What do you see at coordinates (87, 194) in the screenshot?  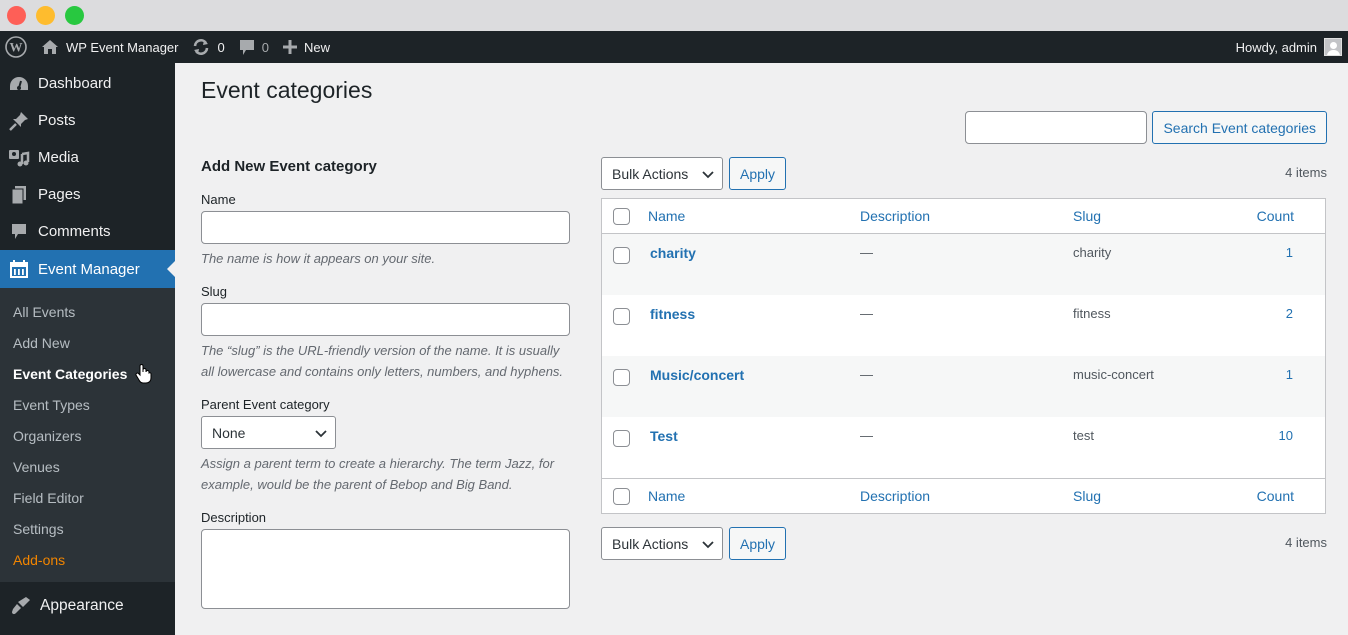 I see `sidebar-item-pages: Pages` at bounding box center [87, 194].